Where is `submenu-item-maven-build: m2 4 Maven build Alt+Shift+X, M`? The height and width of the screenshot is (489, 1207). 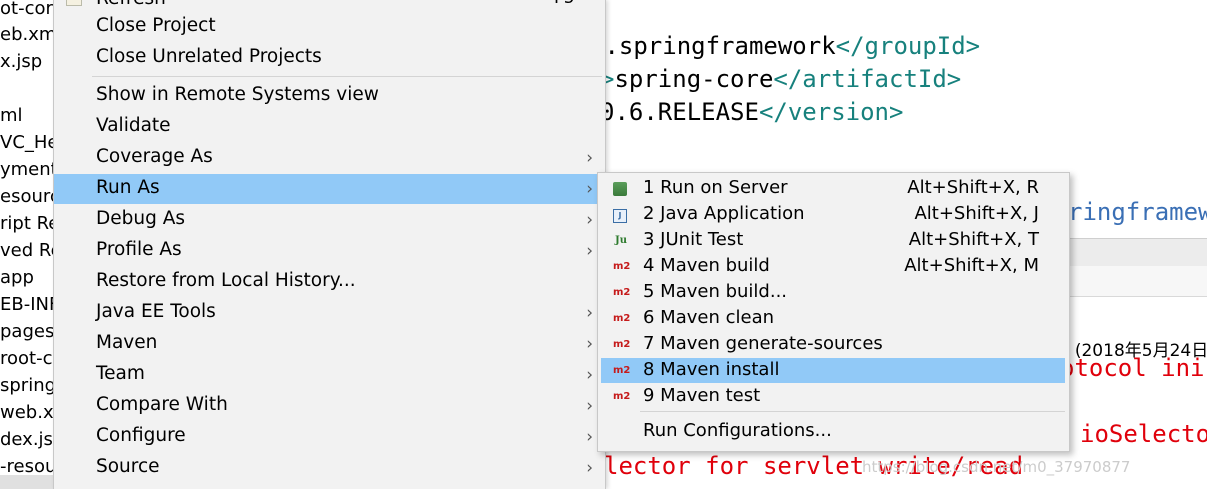 submenu-item-maven-build: m2 4 Maven build Alt+Shift+X, M is located at coordinates (833, 266).